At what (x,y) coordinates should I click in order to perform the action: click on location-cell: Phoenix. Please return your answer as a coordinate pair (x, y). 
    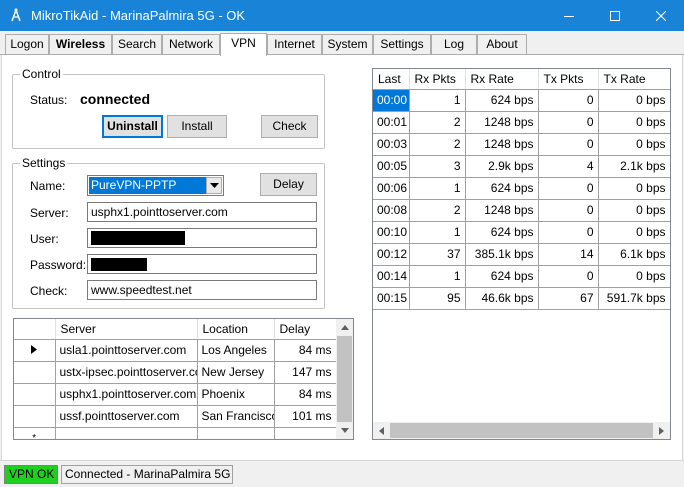
    Looking at the image, I should click on (236, 394).